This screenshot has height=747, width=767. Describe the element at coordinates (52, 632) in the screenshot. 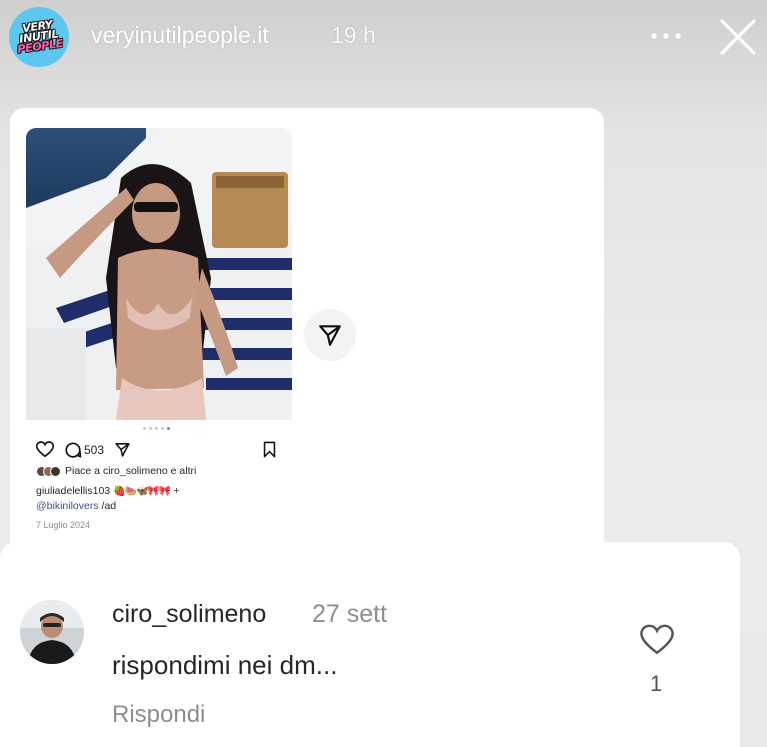

I see `commenter-avatar` at that location.